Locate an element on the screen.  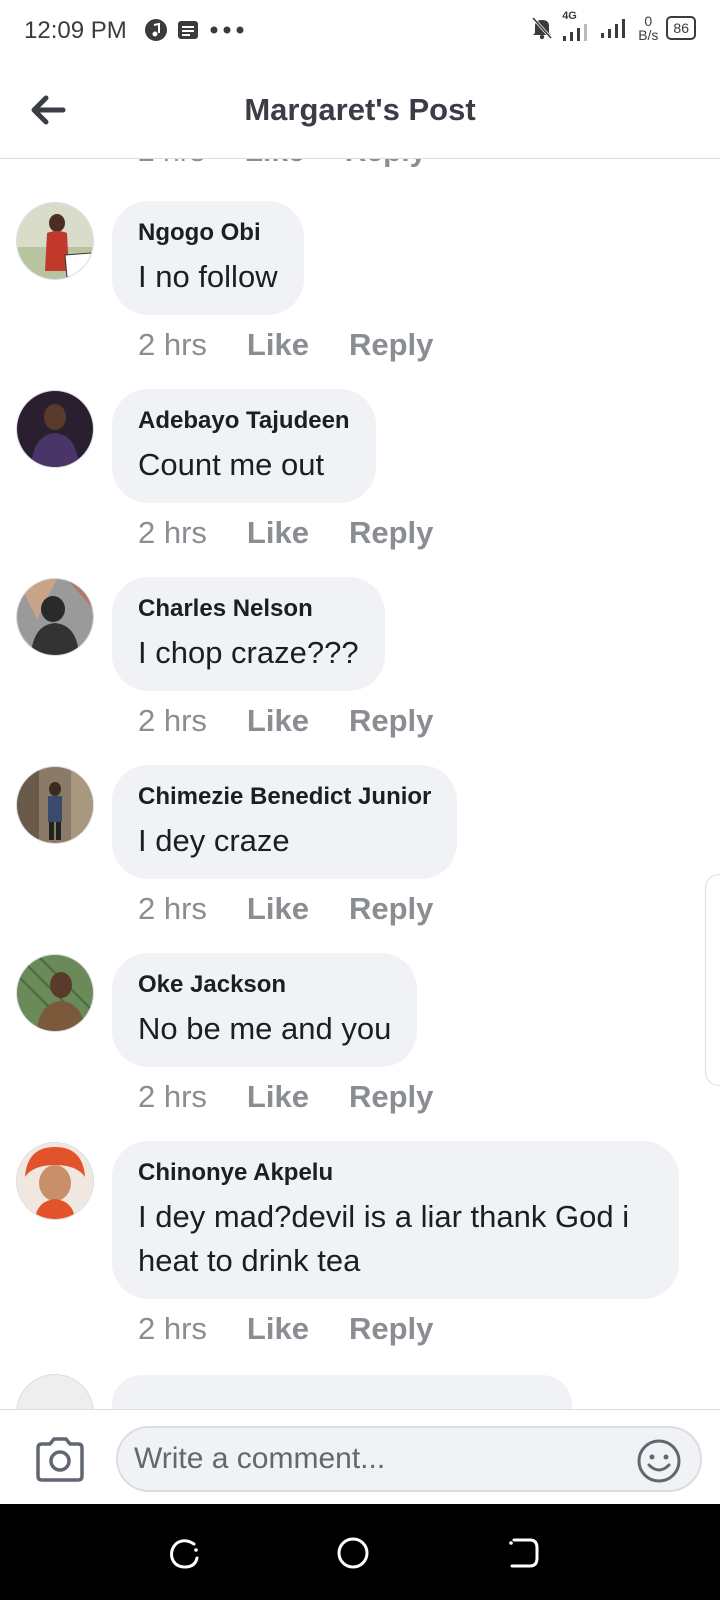
post-header: Margaret's Post is located at coordinates (360, 110).